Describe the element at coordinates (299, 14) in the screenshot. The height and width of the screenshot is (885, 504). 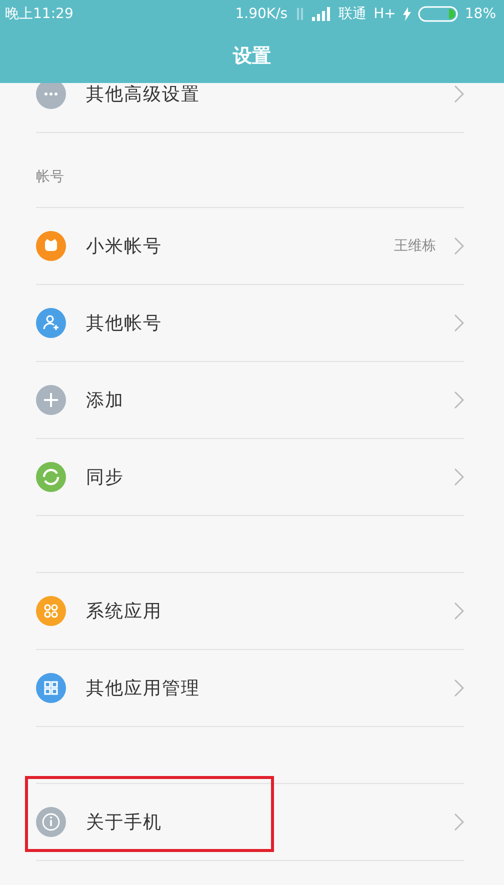
I see `data-arrows-icon` at that location.